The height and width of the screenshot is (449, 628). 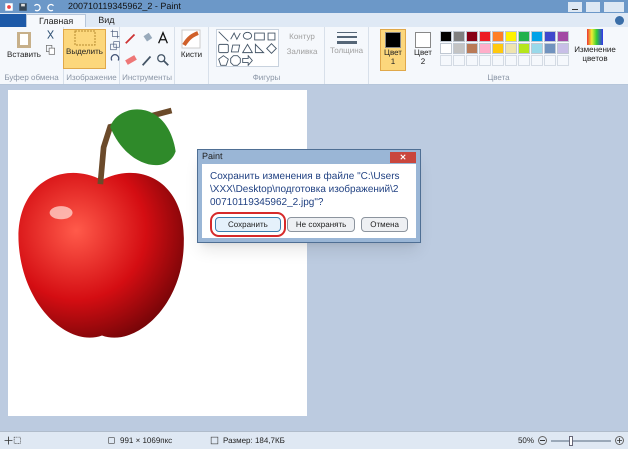 What do you see at coordinates (50, 34) in the screenshot?
I see `scissors-icon` at bounding box center [50, 34].